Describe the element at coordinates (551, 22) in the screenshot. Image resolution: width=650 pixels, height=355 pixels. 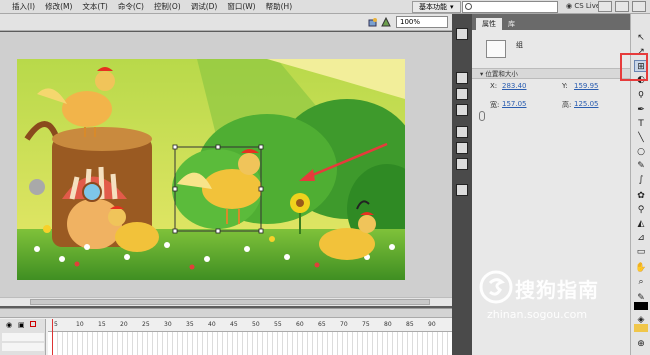
I see `properties-tabs: 属性 库` at that location.